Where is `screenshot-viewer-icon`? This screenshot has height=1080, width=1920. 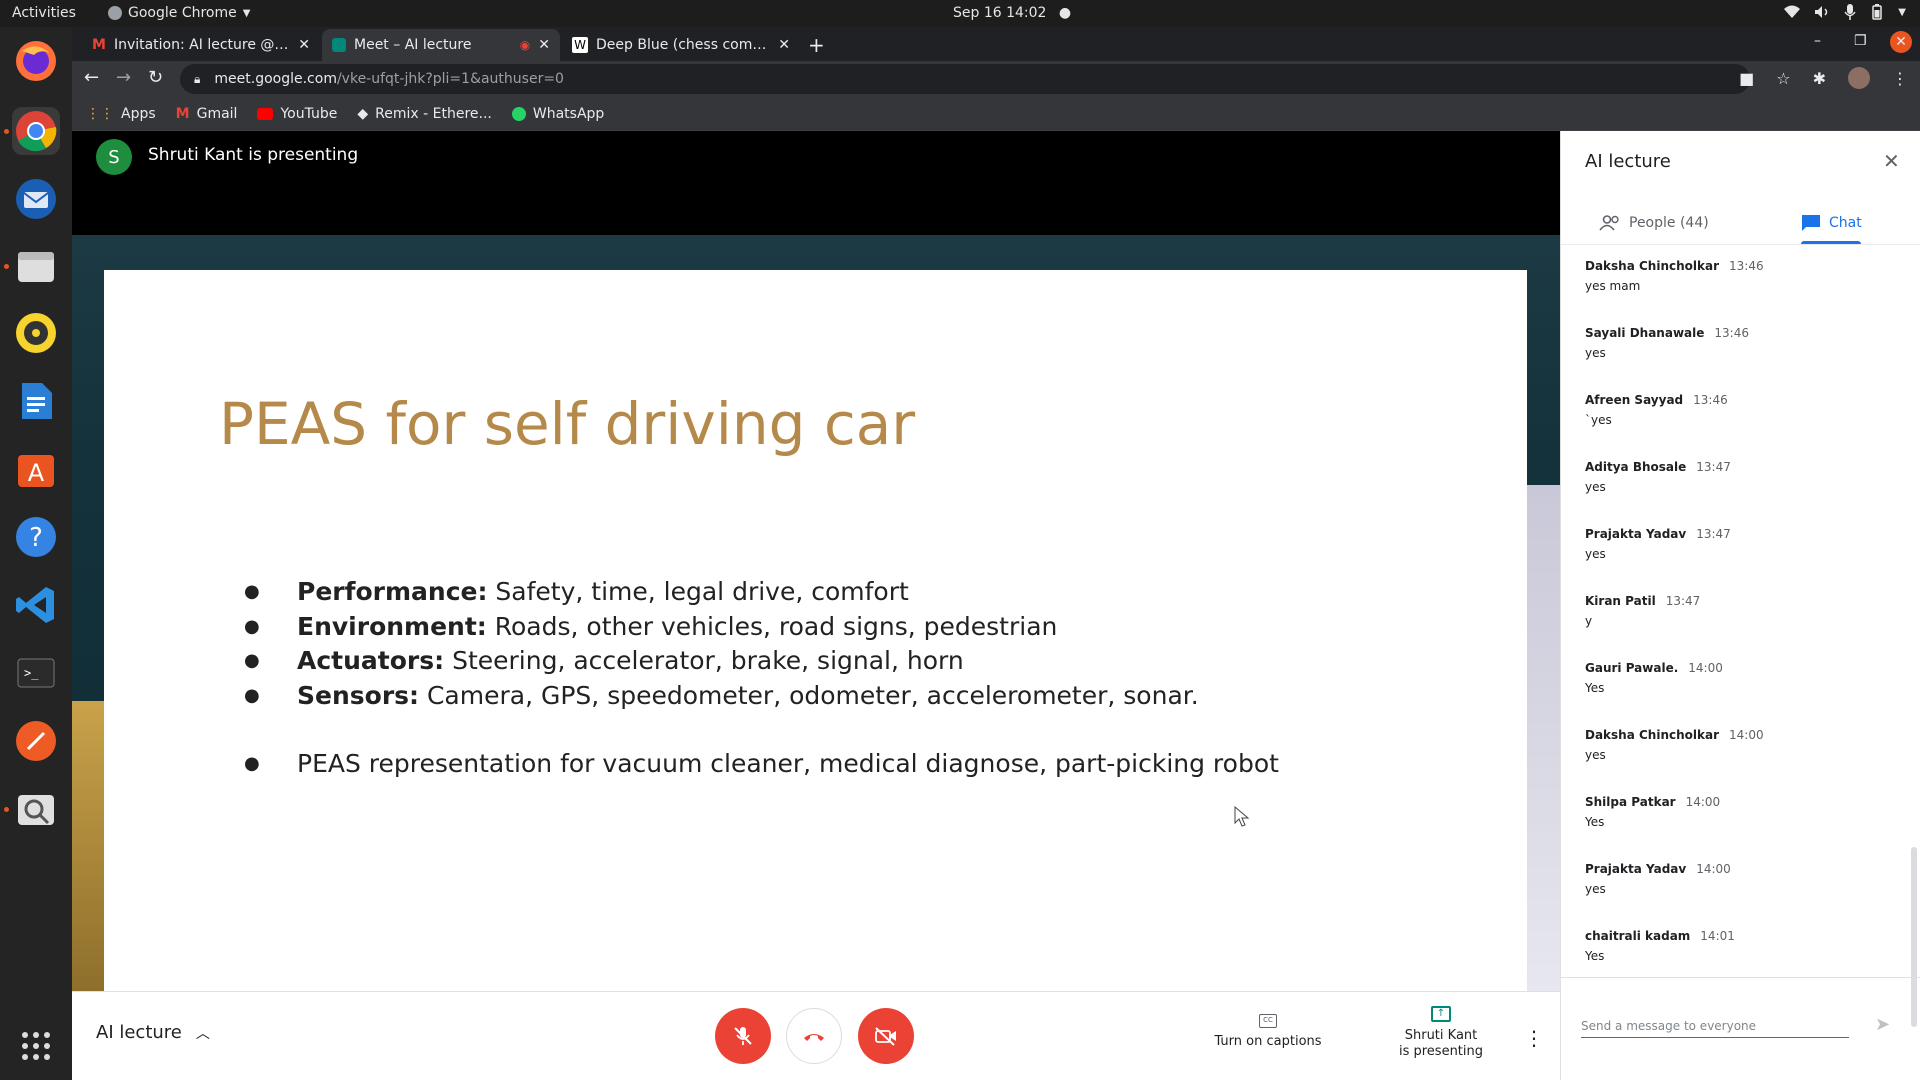
screenshot-viewer-icon is located at coordinates (36, 809).